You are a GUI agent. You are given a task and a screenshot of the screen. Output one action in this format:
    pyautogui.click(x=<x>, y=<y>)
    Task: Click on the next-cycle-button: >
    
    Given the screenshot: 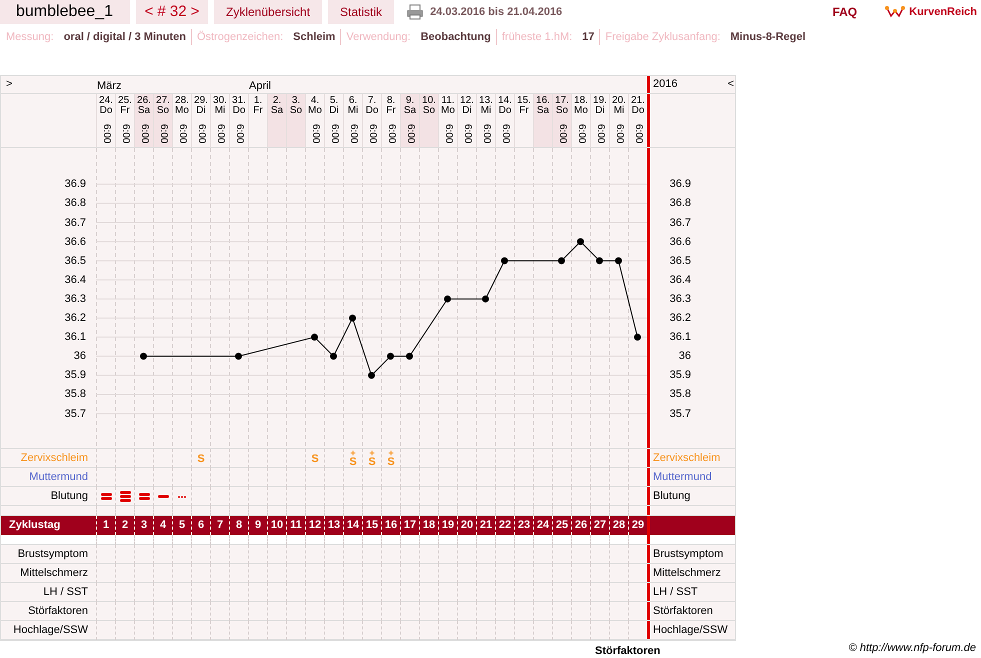 What is the action you would take?
    pyautogui.click(x=195, y=12)
    